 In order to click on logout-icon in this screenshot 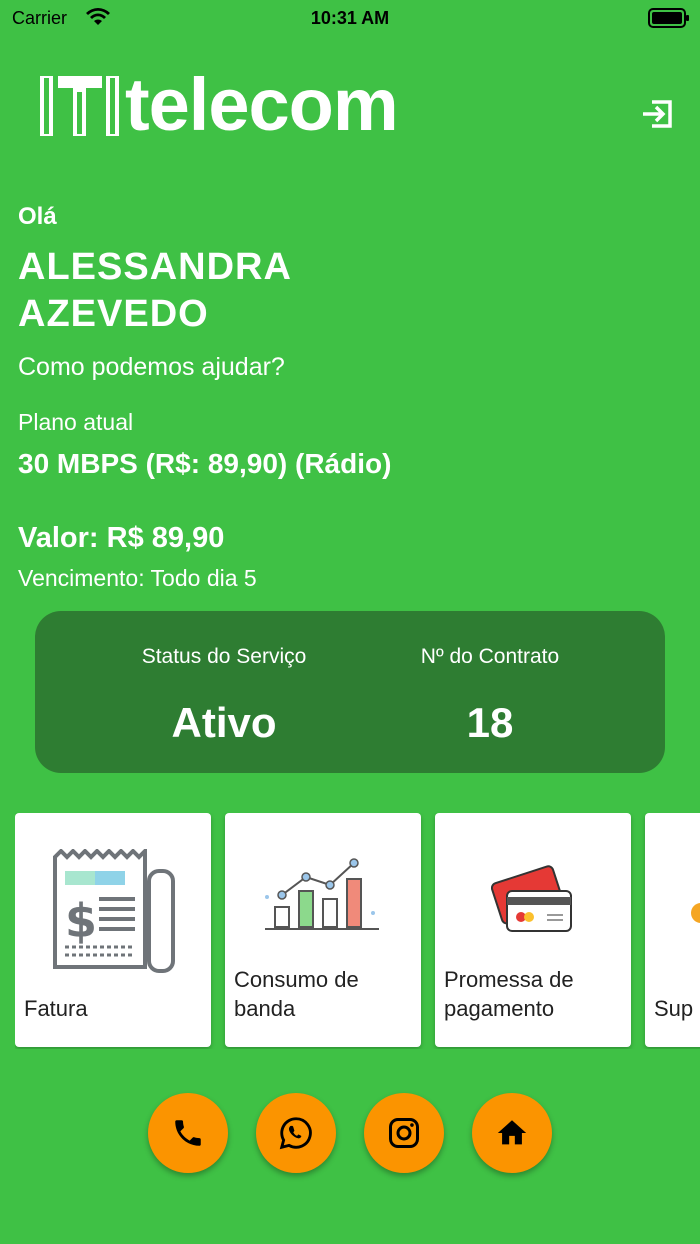, I will do `click(657, 114)`.